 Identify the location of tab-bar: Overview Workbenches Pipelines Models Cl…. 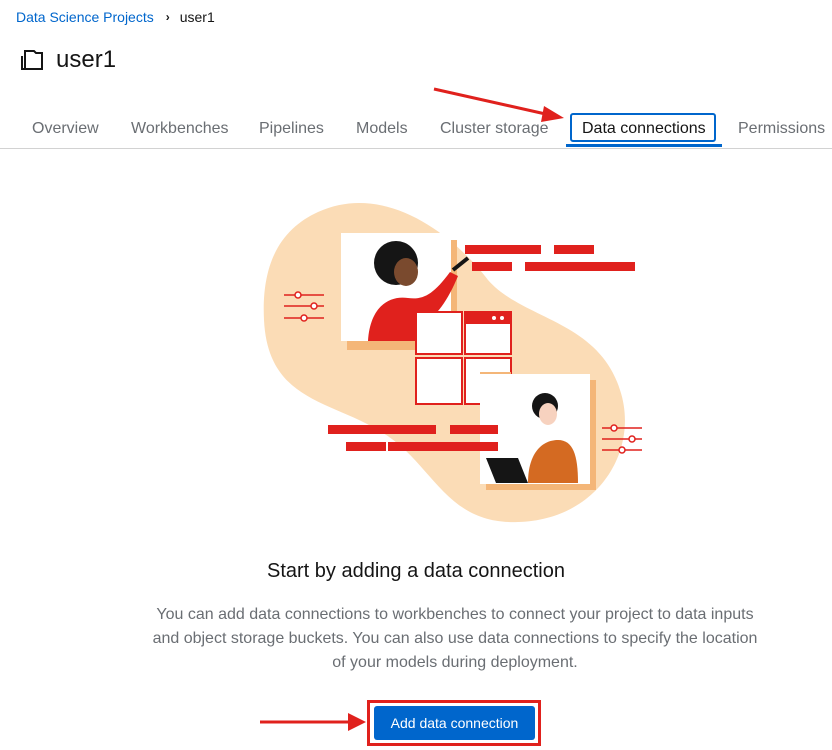
(416, 129).